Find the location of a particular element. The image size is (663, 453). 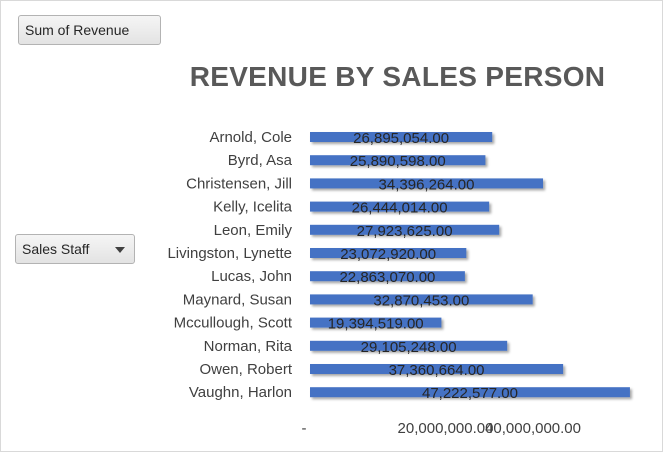

value-label: 26,895,054.00 is located at coordinates (401, 138).